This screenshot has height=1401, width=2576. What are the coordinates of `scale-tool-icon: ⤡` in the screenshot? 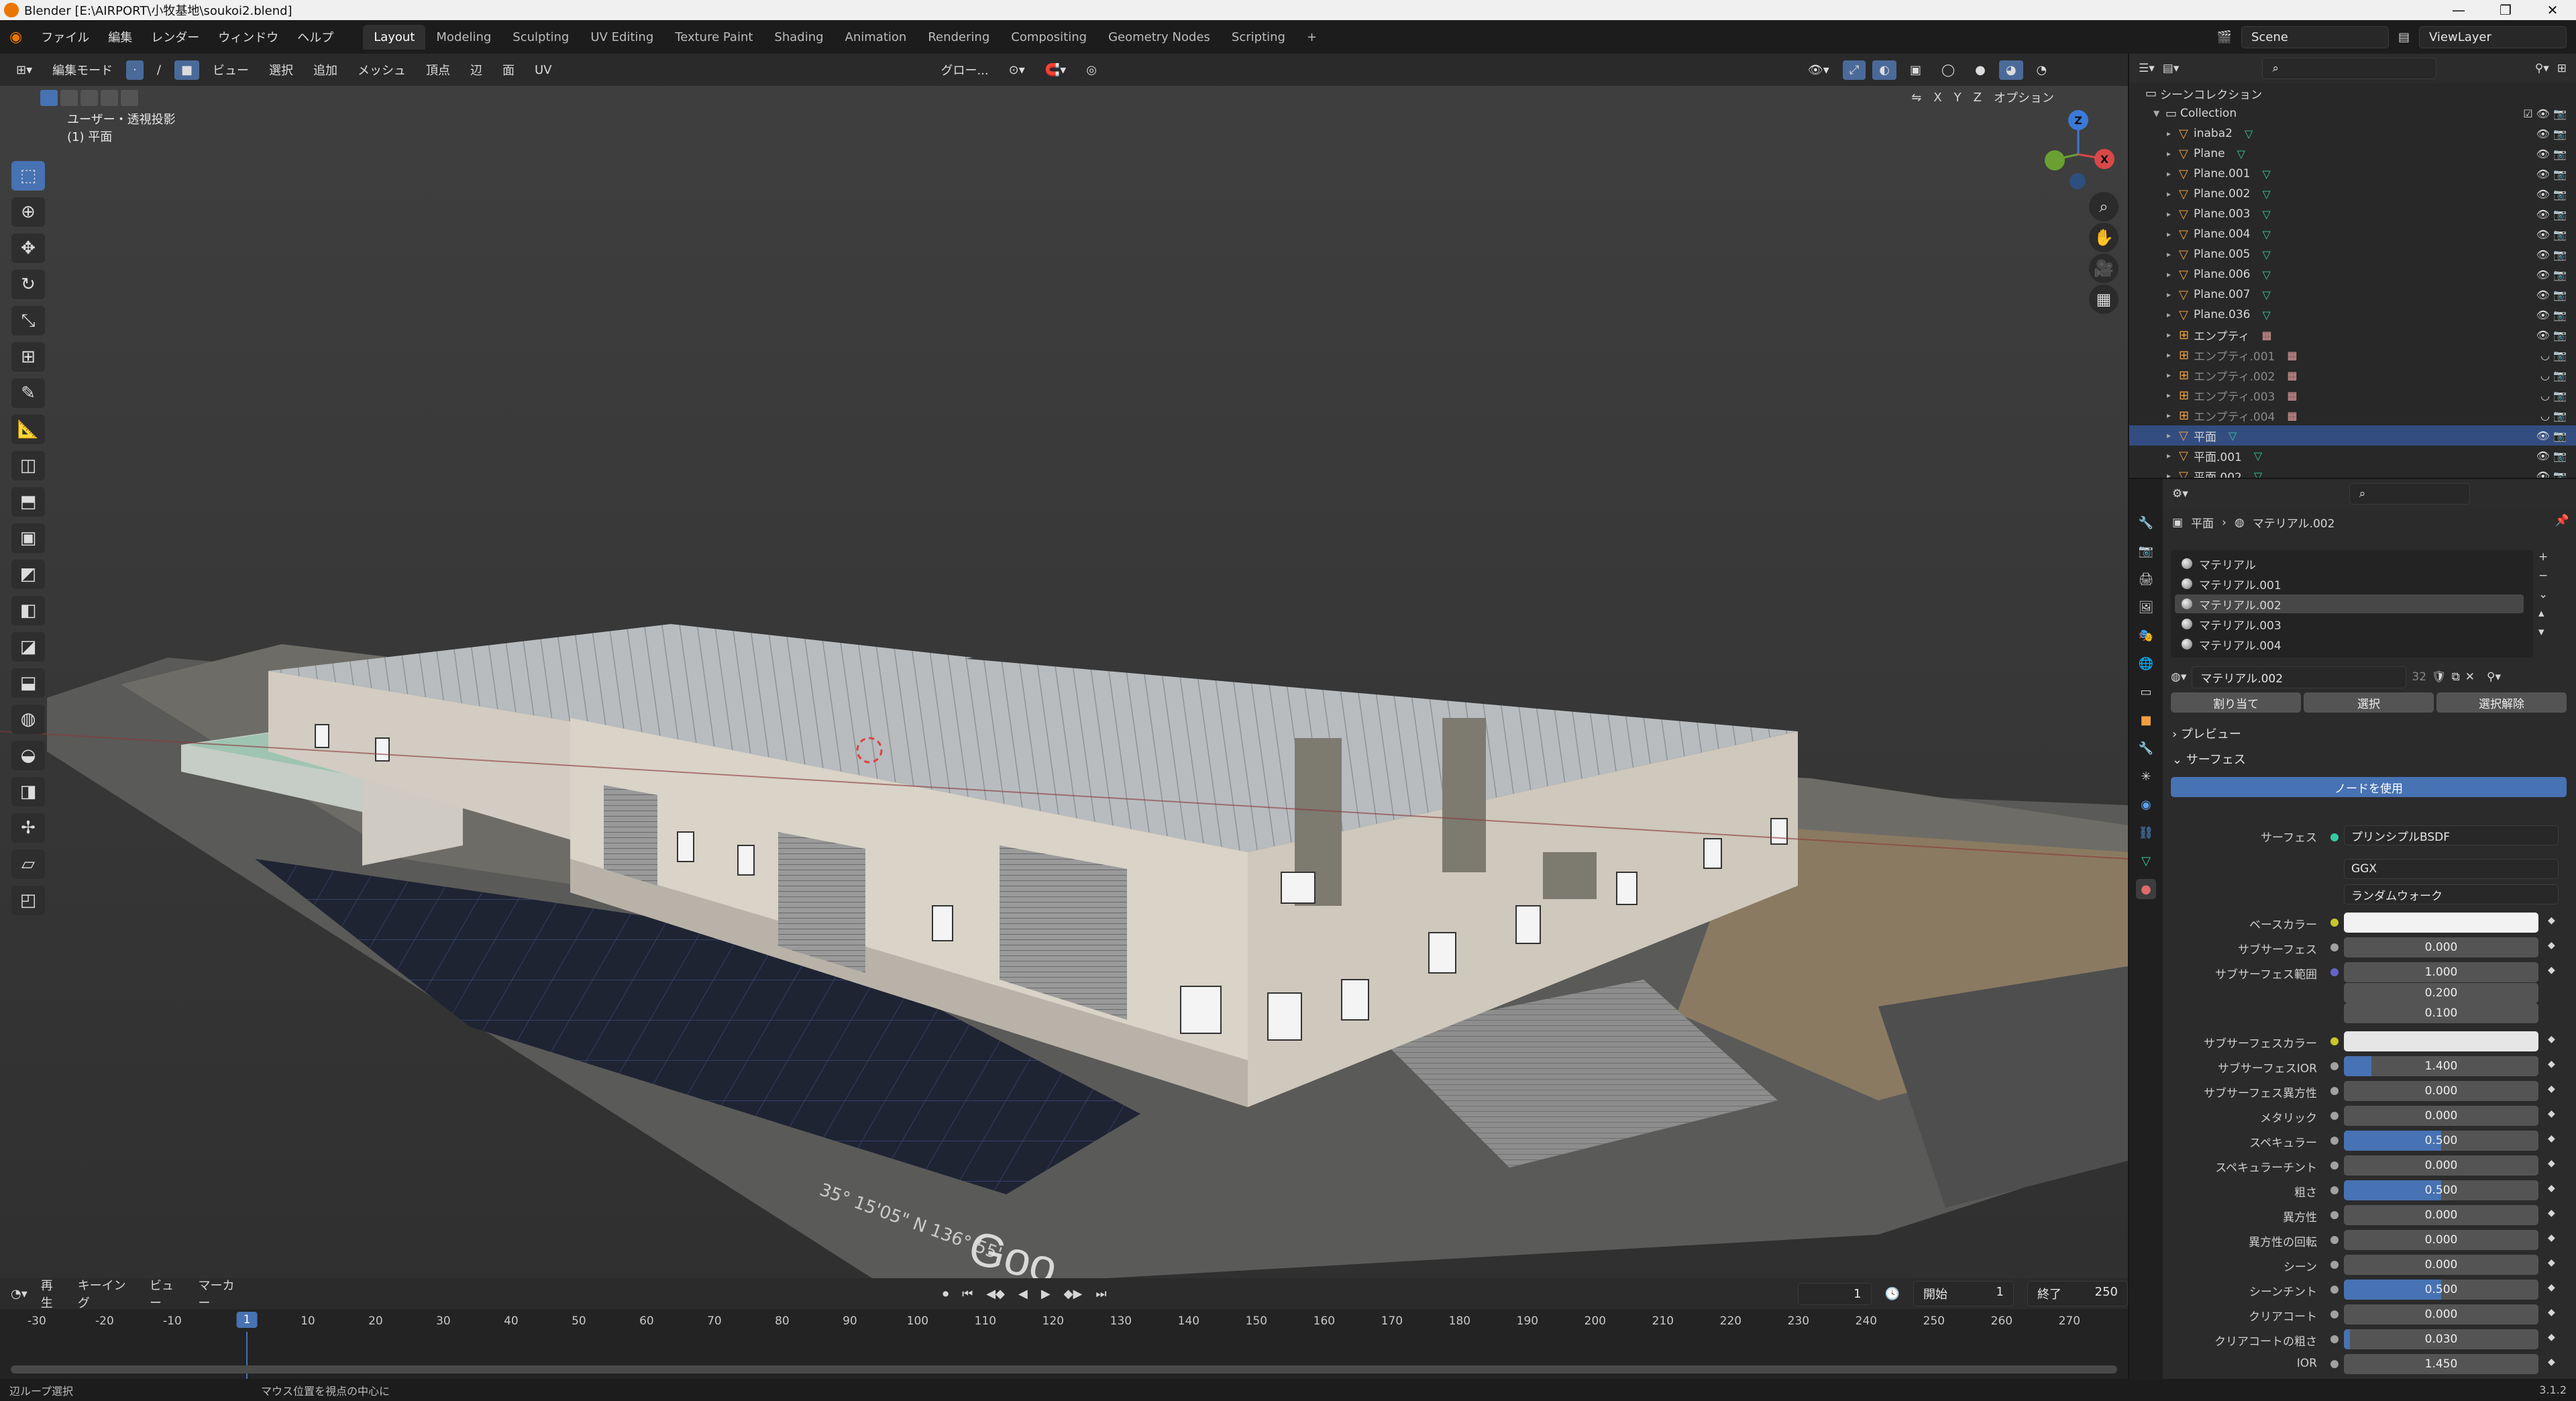 It's located at (28, 320).